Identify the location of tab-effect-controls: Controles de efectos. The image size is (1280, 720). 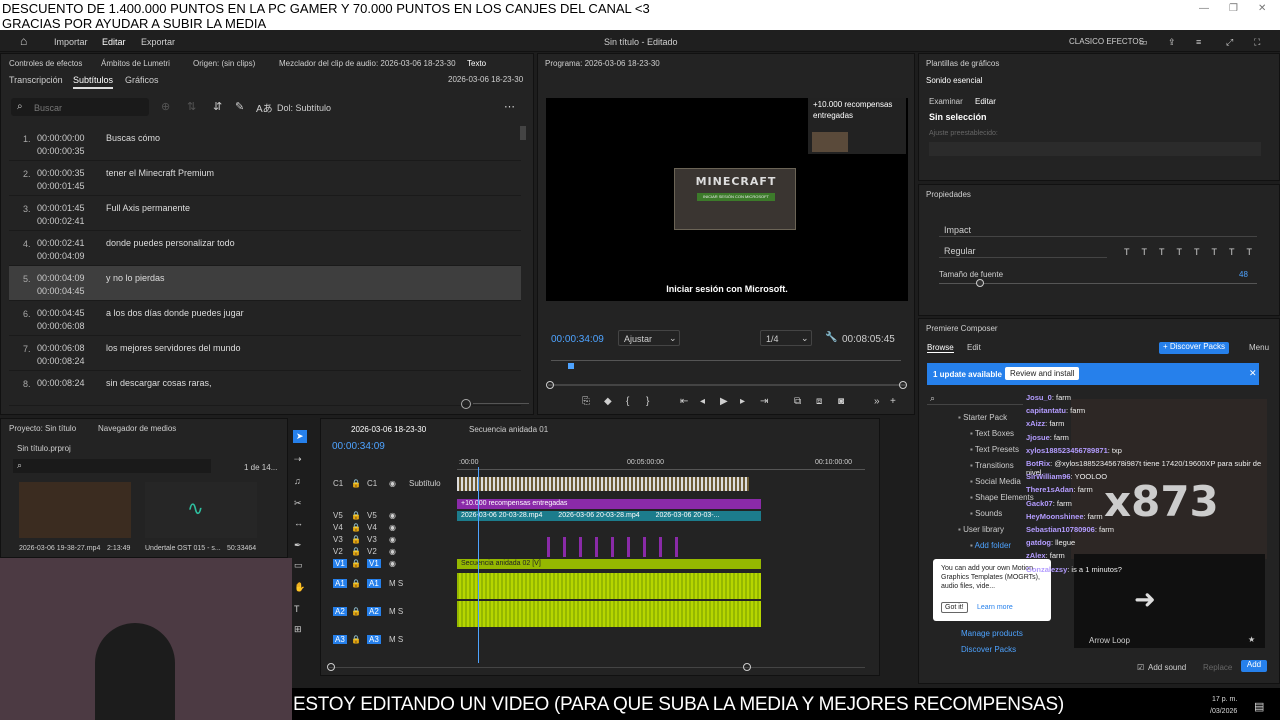
(45, 63).